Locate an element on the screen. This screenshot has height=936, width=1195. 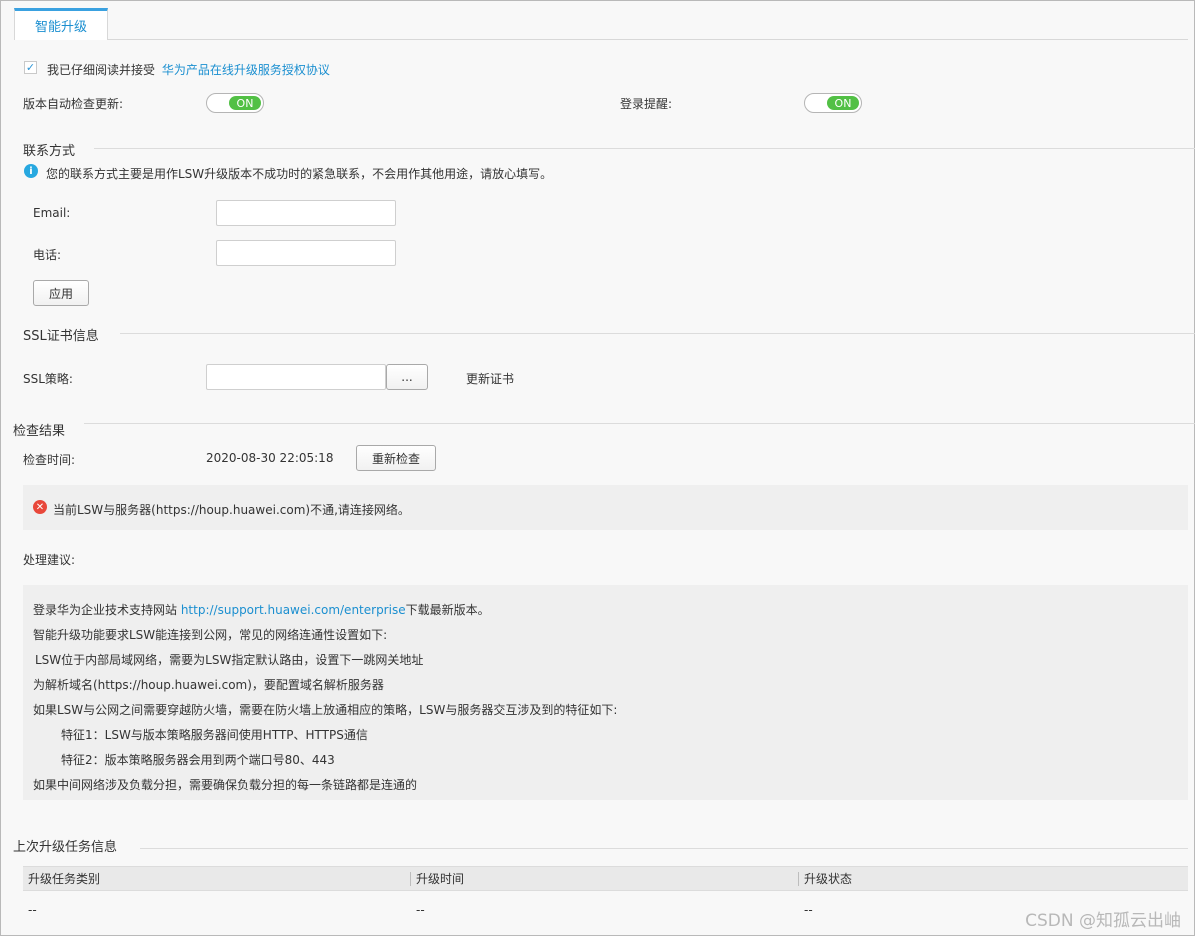
table-cell-upgrade-status: -- is located at coordinates (808, 910).